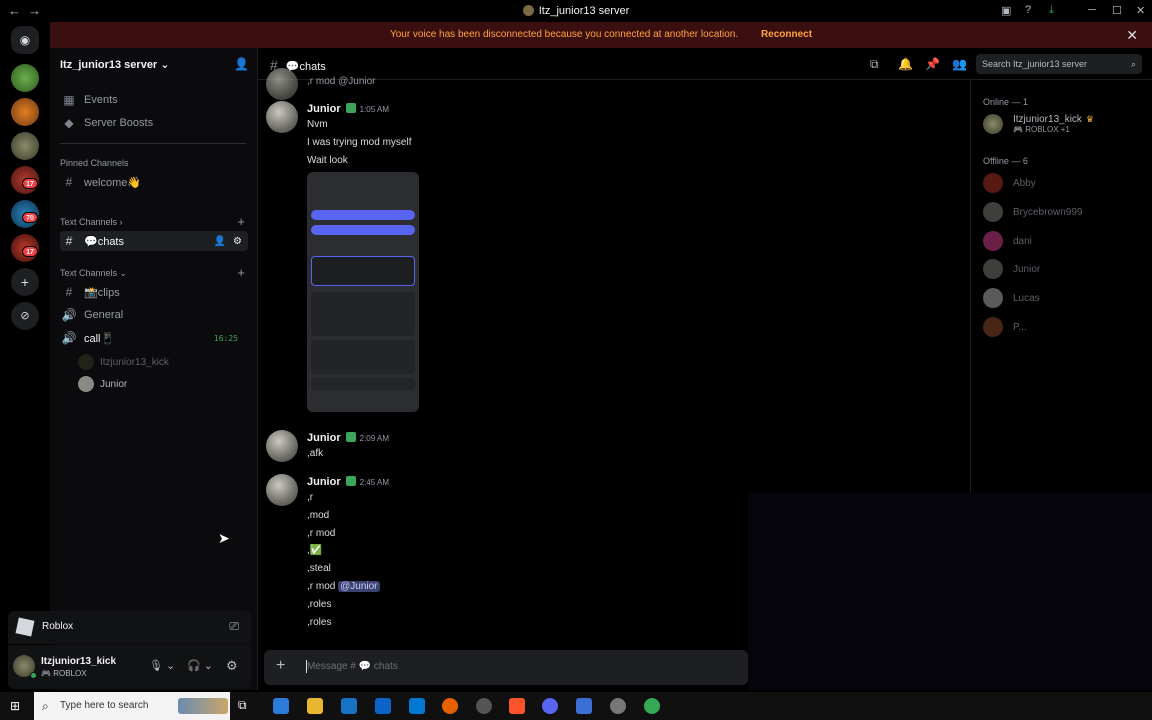 This screenshot has width=1152, height=720. Describe the element at coordinates (234, 626) in the screenshot. I see `stream-icon: ⎚` at that location.